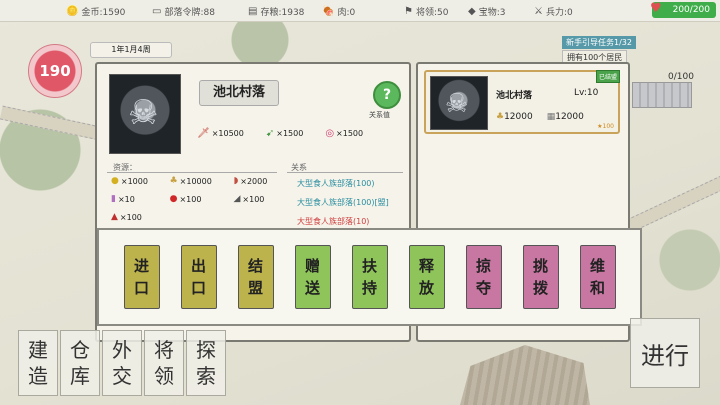 This screenshot has width=720, height=405. I want to click on alliance-tag: 已结盟, so click(607, 76).